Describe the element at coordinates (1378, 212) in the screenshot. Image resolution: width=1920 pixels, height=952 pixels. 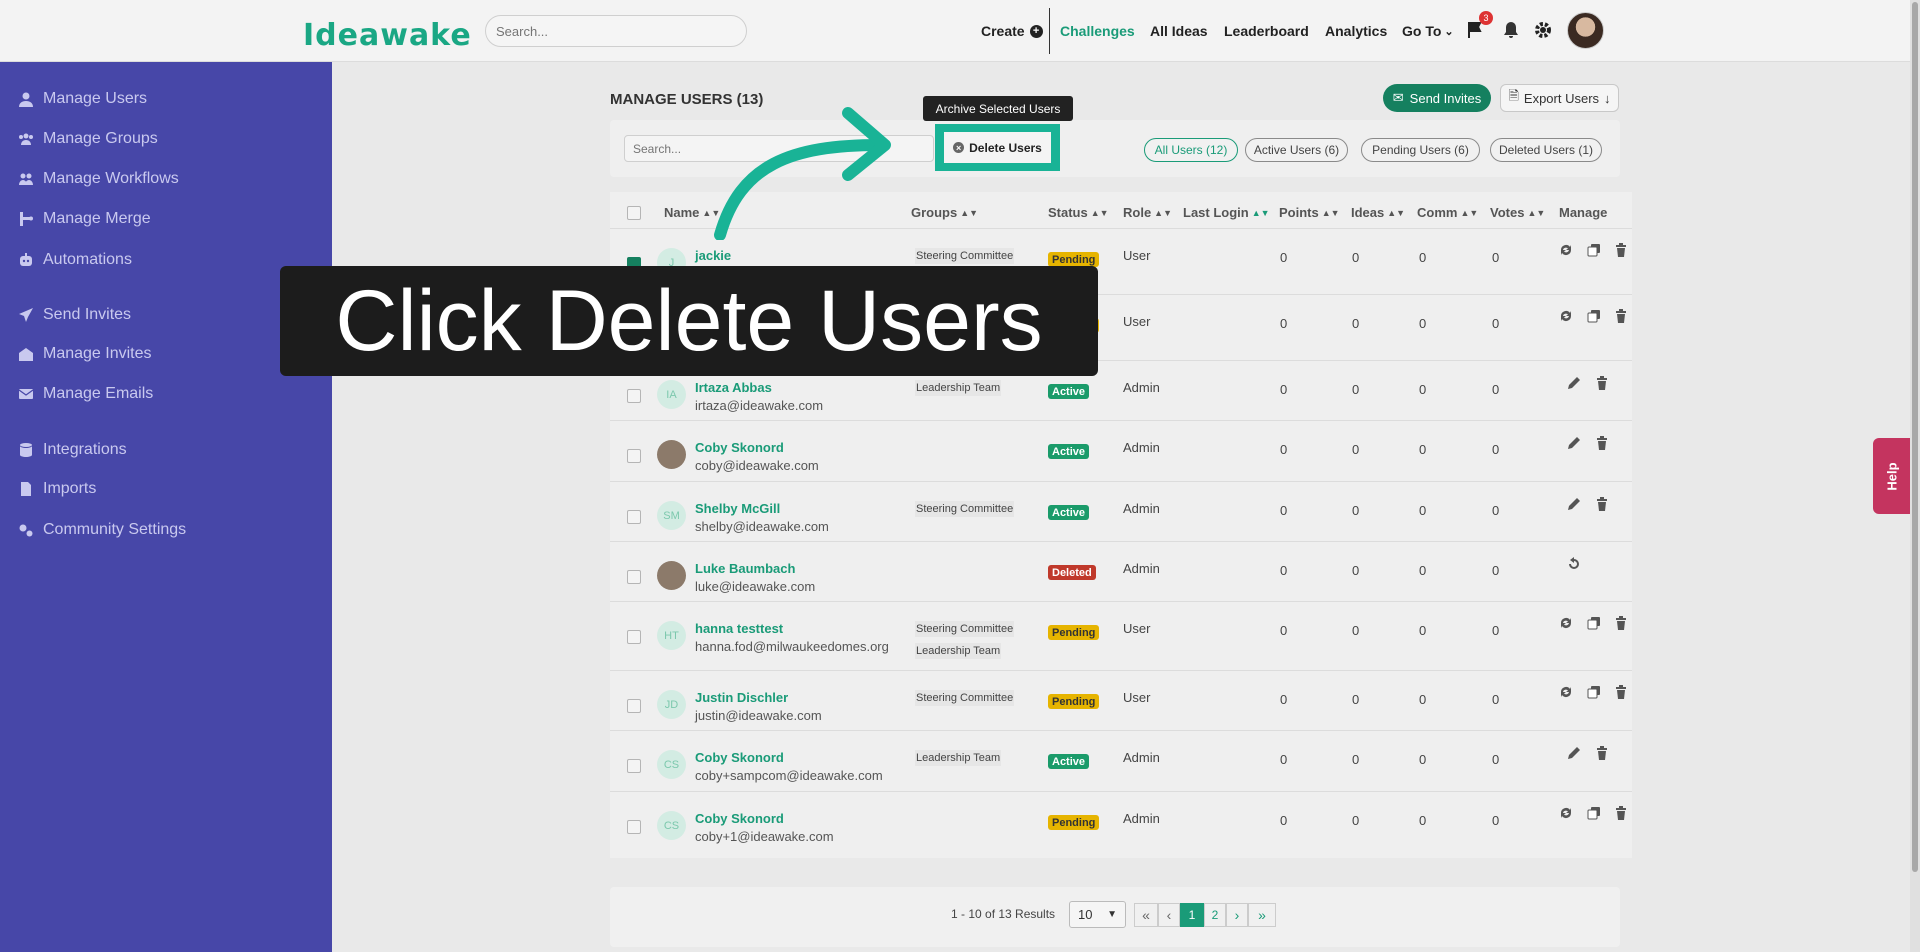
I see `column-header-ideas: Ideas ▲▼` at that location.